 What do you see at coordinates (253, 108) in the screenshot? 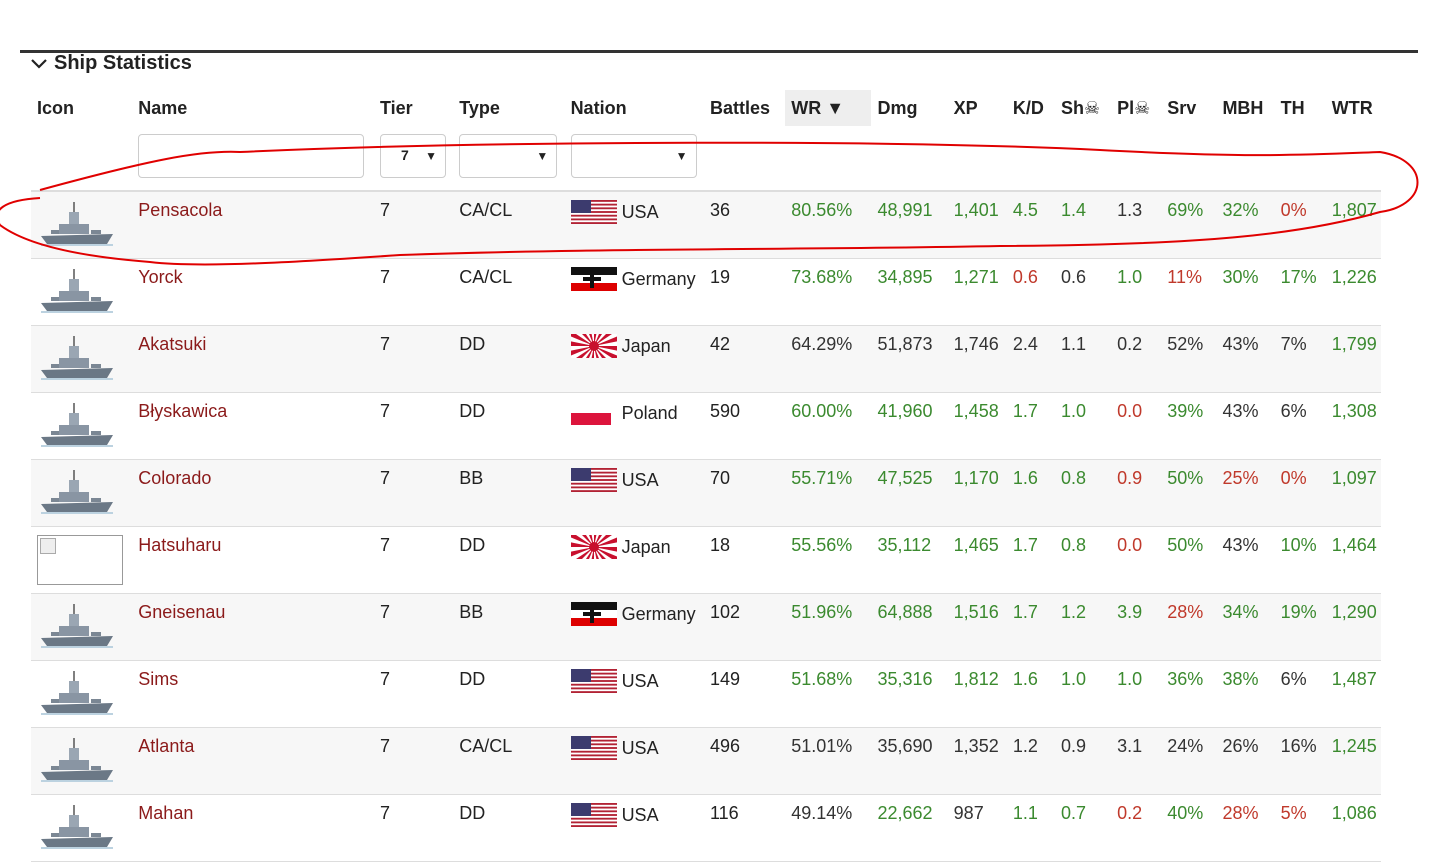
I see `col-name: Name` at bounding box center [253, 108].